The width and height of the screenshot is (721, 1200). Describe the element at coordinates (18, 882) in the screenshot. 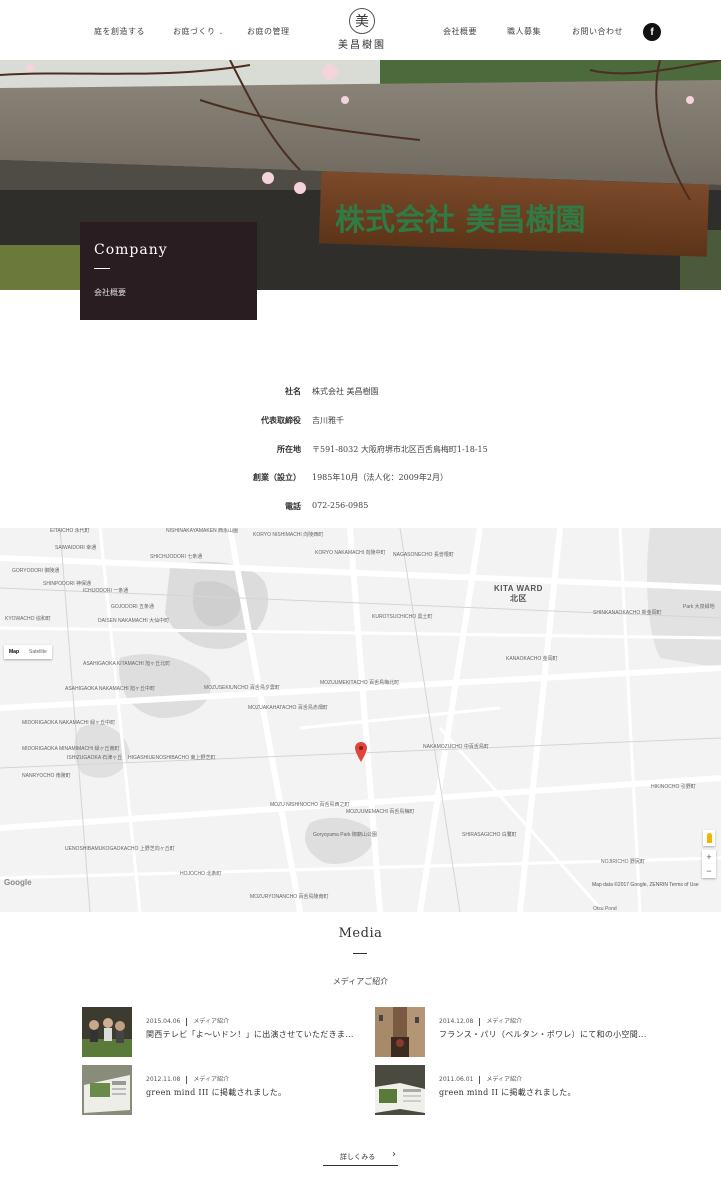

I see `google-logo: Google` at that location.